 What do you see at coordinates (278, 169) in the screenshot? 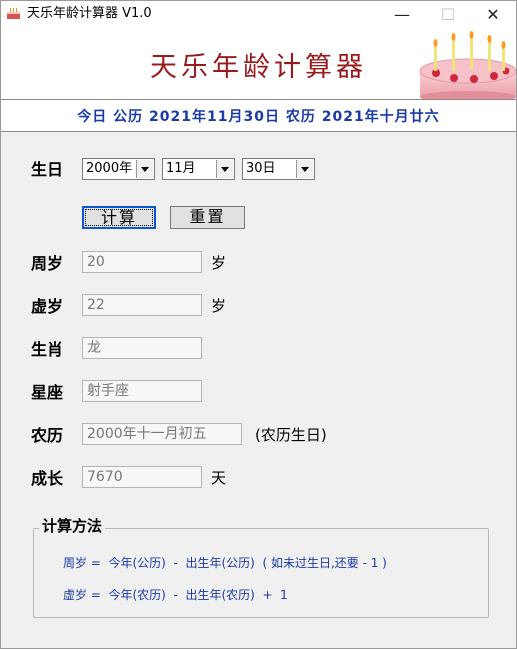
I see `birth-day-select: 30日` at bounding box center [278, 169].